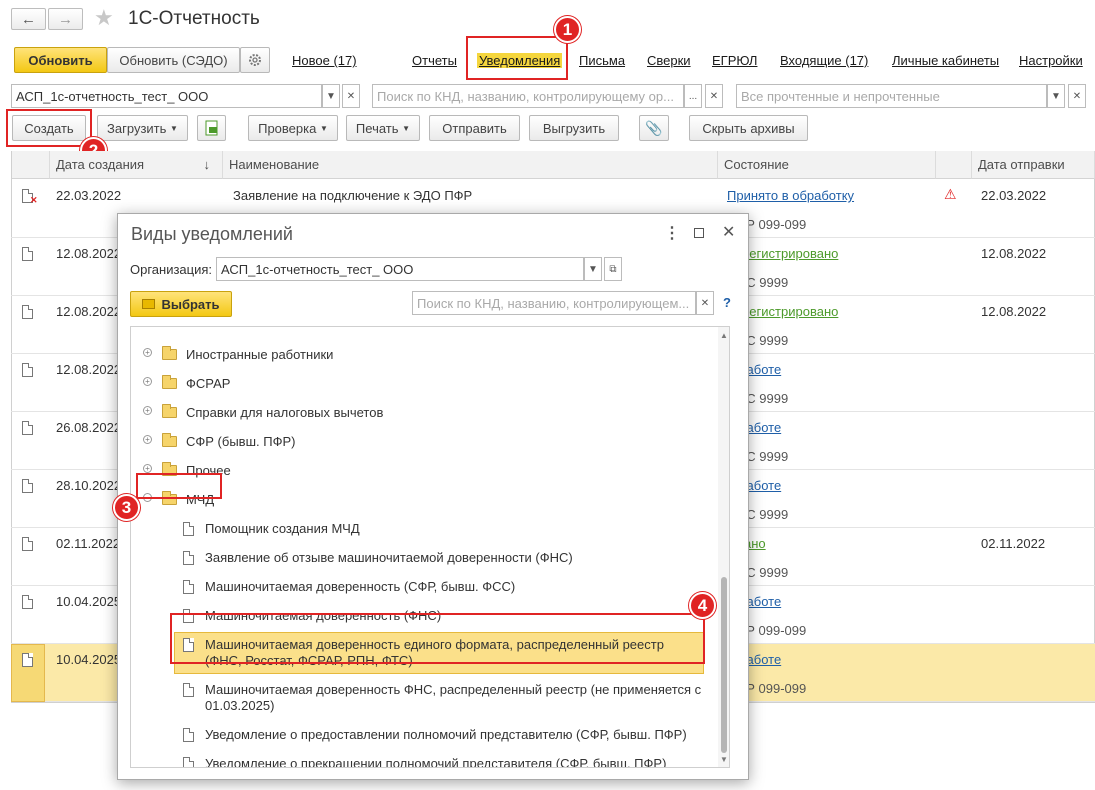 This screenshot has height=790, width=1095. What do you see at coordinates (211, 128) in the screenshot?
I see `excel-load-button` at bounding box center [211, 128].